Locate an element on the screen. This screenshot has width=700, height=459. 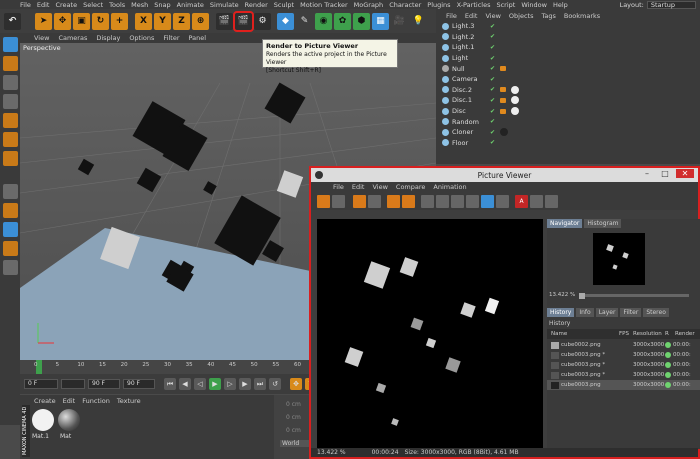
end-frame-field: 90 F is located at coordinates (104, 384).